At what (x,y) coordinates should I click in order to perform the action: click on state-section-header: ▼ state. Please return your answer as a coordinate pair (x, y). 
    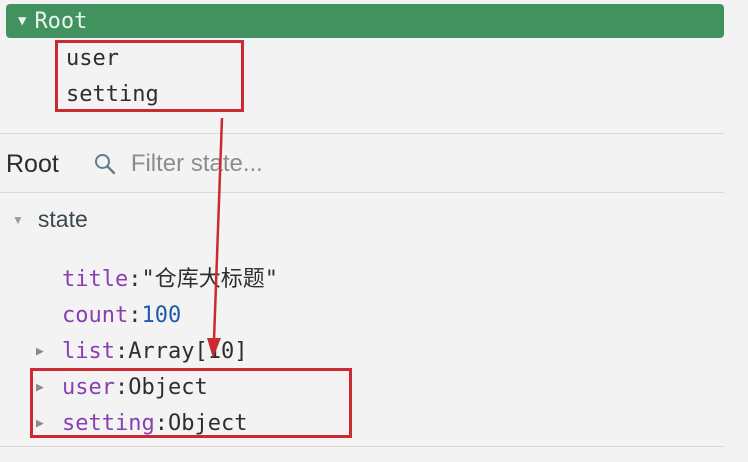
    Looking at the image, I should click on (50, 219).